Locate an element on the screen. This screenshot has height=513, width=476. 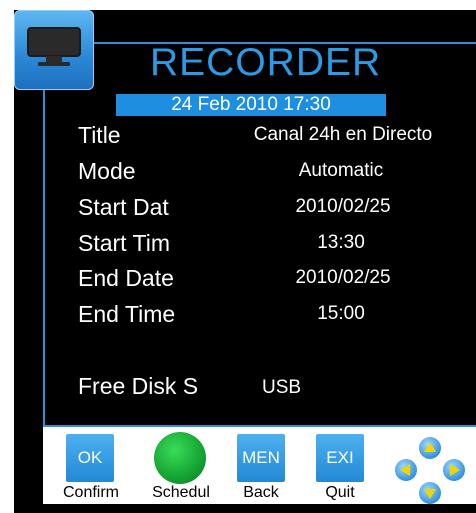
free-disk-label: Free Disk S is located at coordinates (138, 386).